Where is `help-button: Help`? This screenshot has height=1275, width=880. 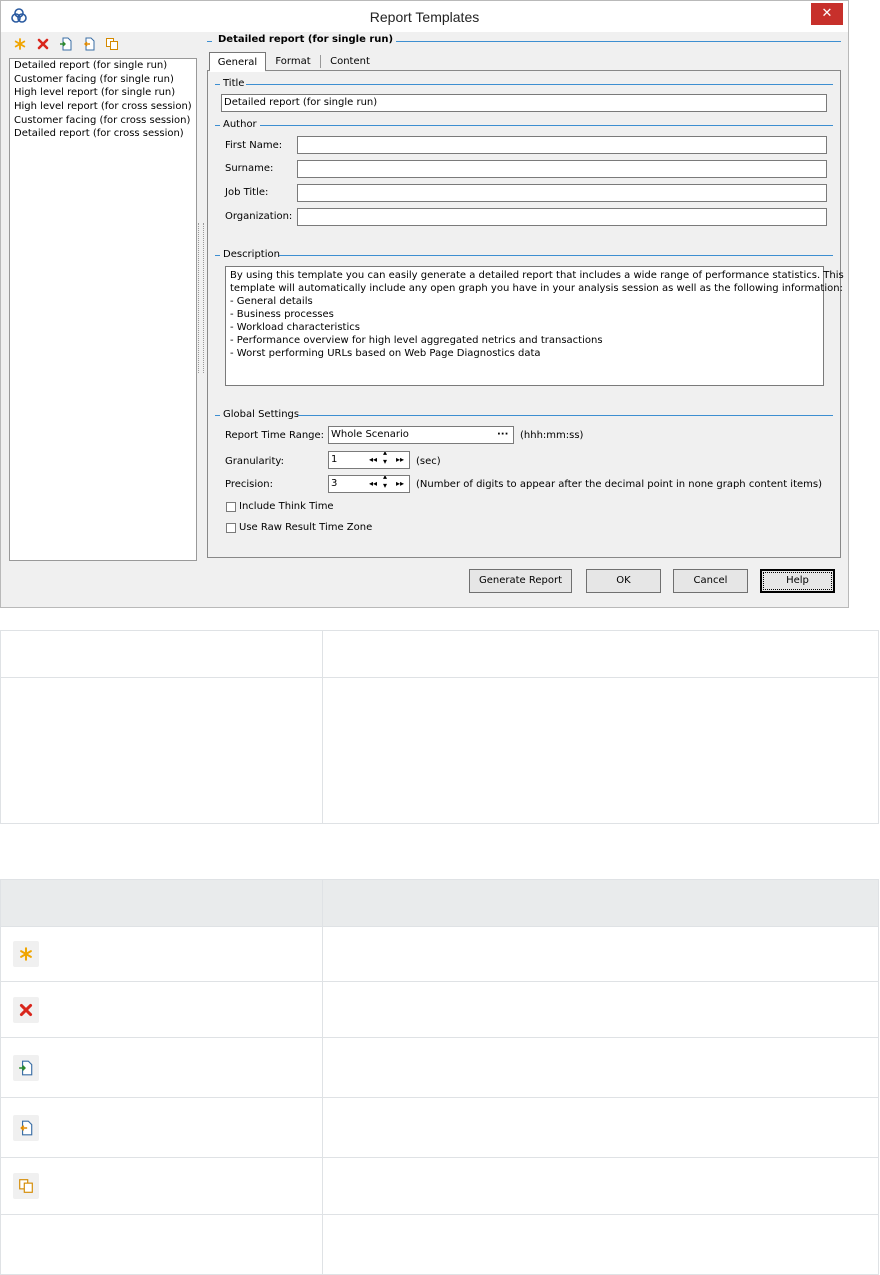
help-button: Help is located at coordinates (797, 581).